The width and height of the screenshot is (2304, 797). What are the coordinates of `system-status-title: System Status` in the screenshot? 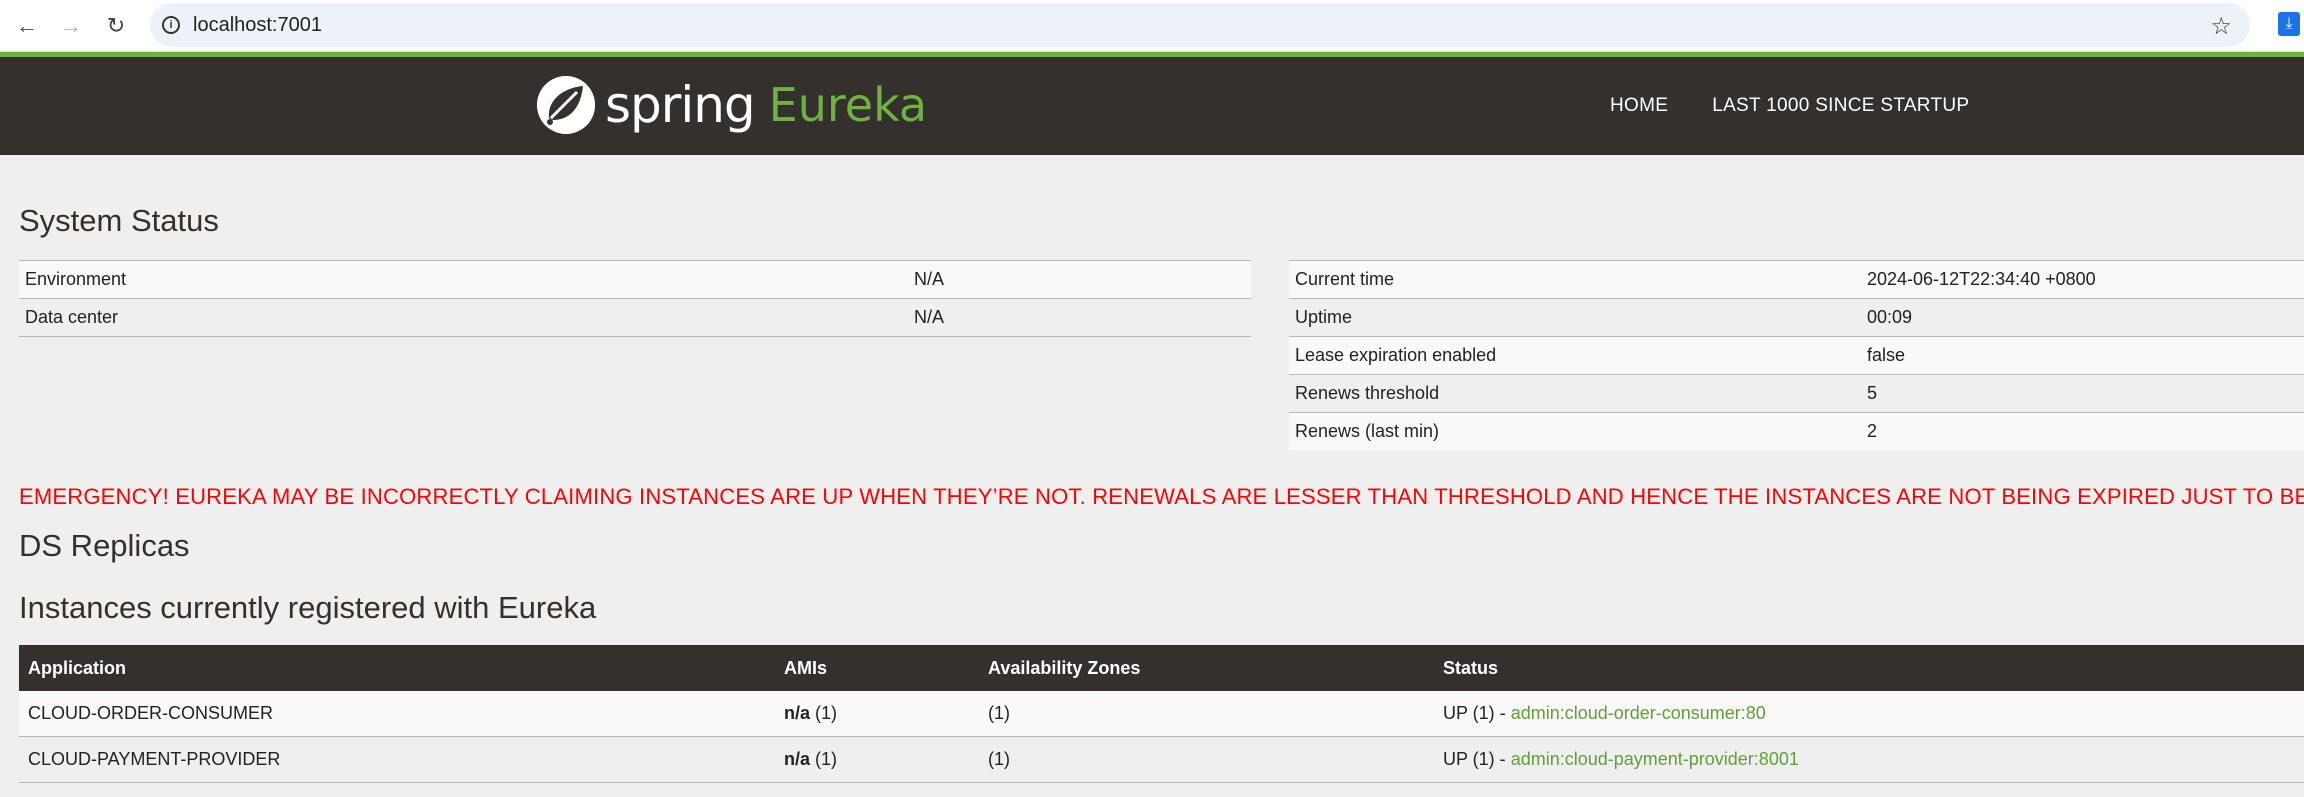 It's located at (119, 220).